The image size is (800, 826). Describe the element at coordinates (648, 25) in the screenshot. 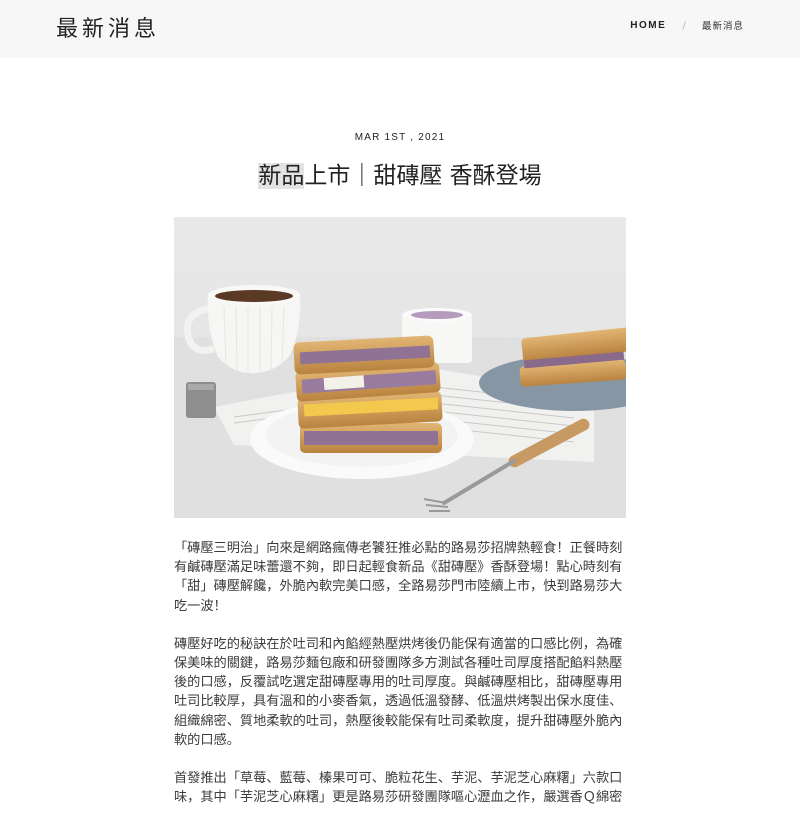

I see `breadcrumb-home-link: HOME` at that location.